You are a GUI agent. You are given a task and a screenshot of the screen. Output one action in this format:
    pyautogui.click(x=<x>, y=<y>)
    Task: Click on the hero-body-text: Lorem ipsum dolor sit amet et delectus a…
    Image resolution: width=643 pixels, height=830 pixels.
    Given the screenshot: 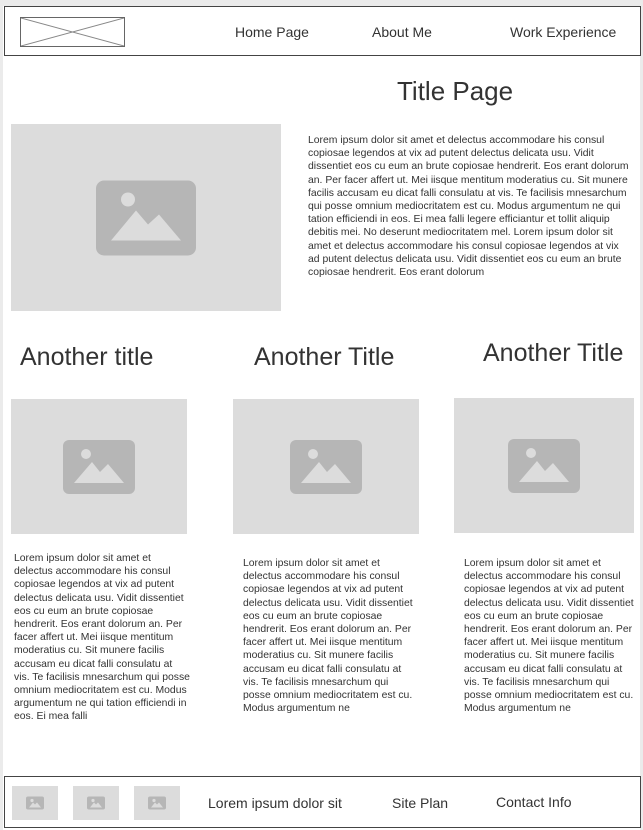 What is the action you would take?
    pyautogui.click(x=468, y=207)
    